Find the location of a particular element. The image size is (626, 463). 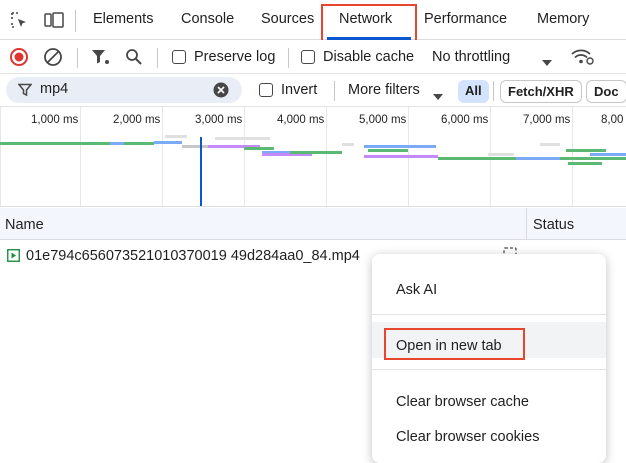

search-icon is located at coordinates (134, 57).